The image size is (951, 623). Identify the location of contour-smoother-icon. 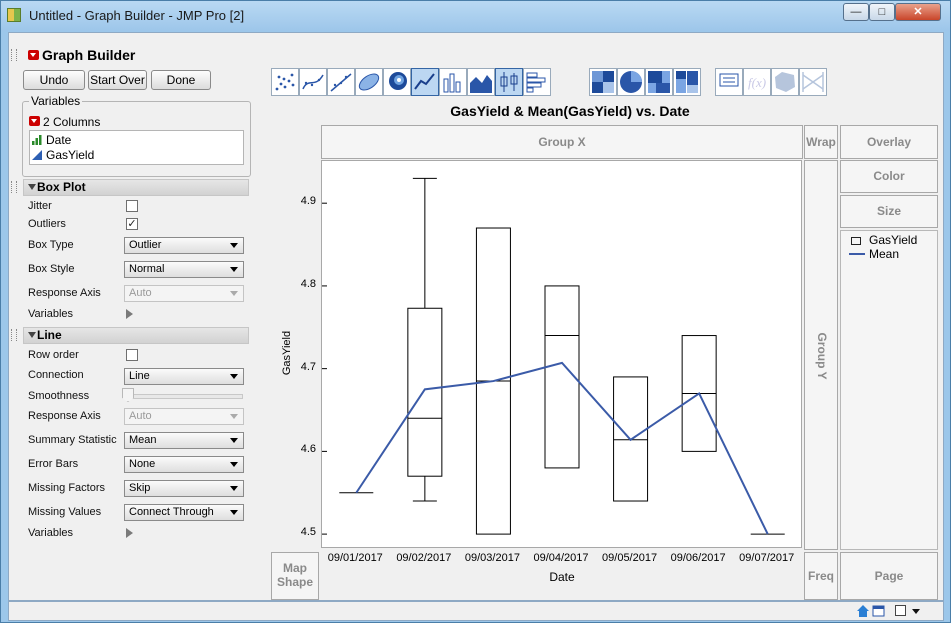
(313, 82).